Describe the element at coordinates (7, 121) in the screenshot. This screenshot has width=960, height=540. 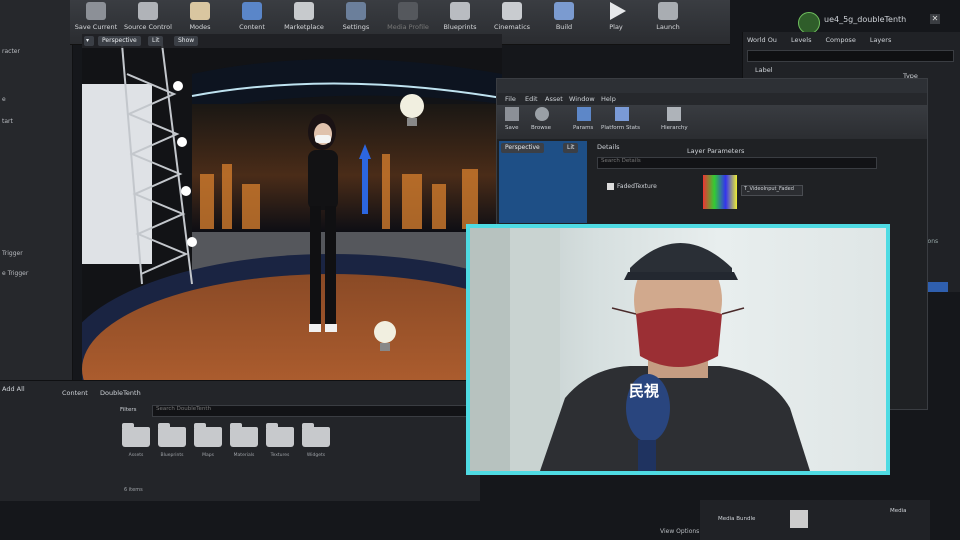
I see `mode-item: tart` at that location.